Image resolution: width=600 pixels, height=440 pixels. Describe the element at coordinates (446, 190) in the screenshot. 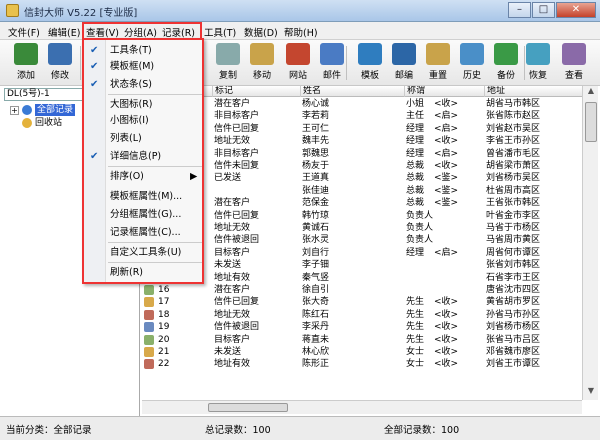

I see `cell-sal: <鉴>` at that location.